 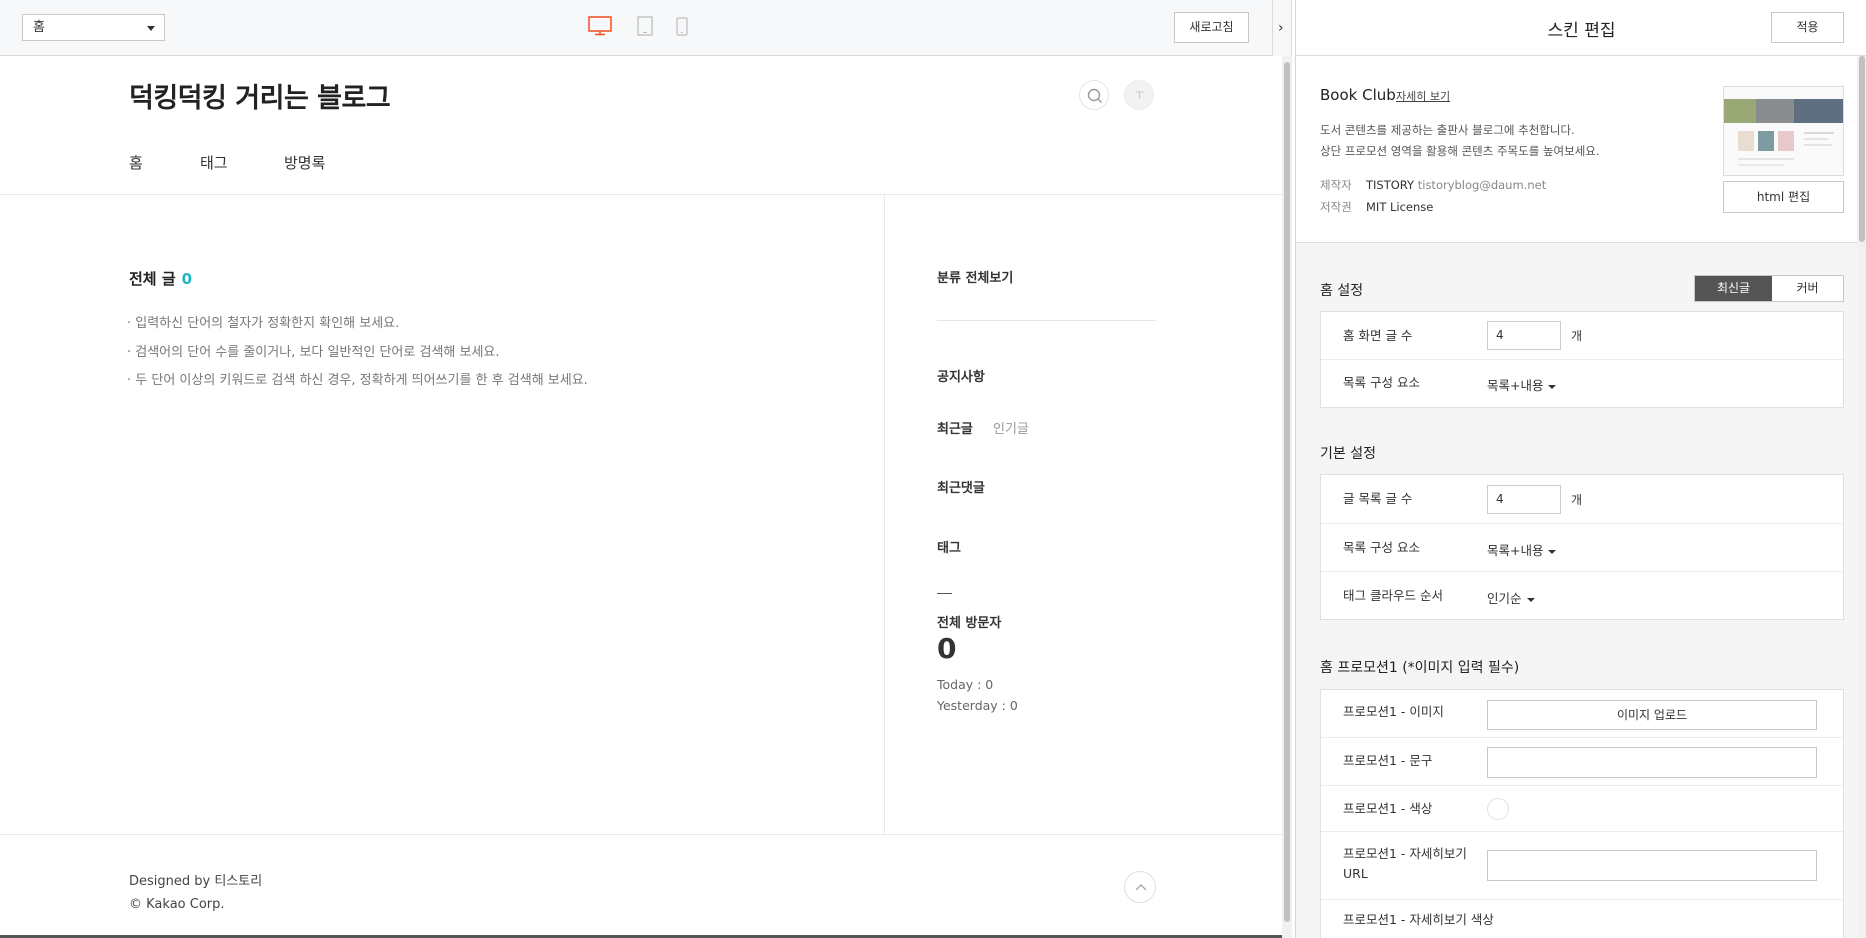 What do you see at coordinates (214, 162) in the screenshot?
I see `nav-item-tags: 태그` at bounding box center [214, 162].